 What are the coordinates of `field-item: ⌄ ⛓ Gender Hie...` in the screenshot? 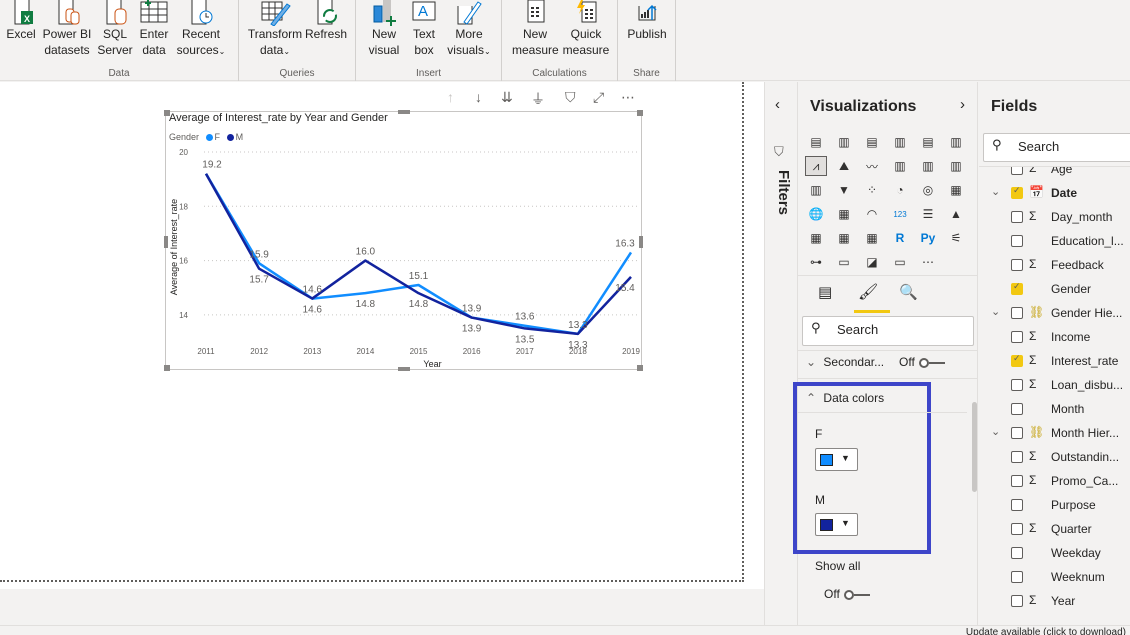 It's located at (1054, 314).